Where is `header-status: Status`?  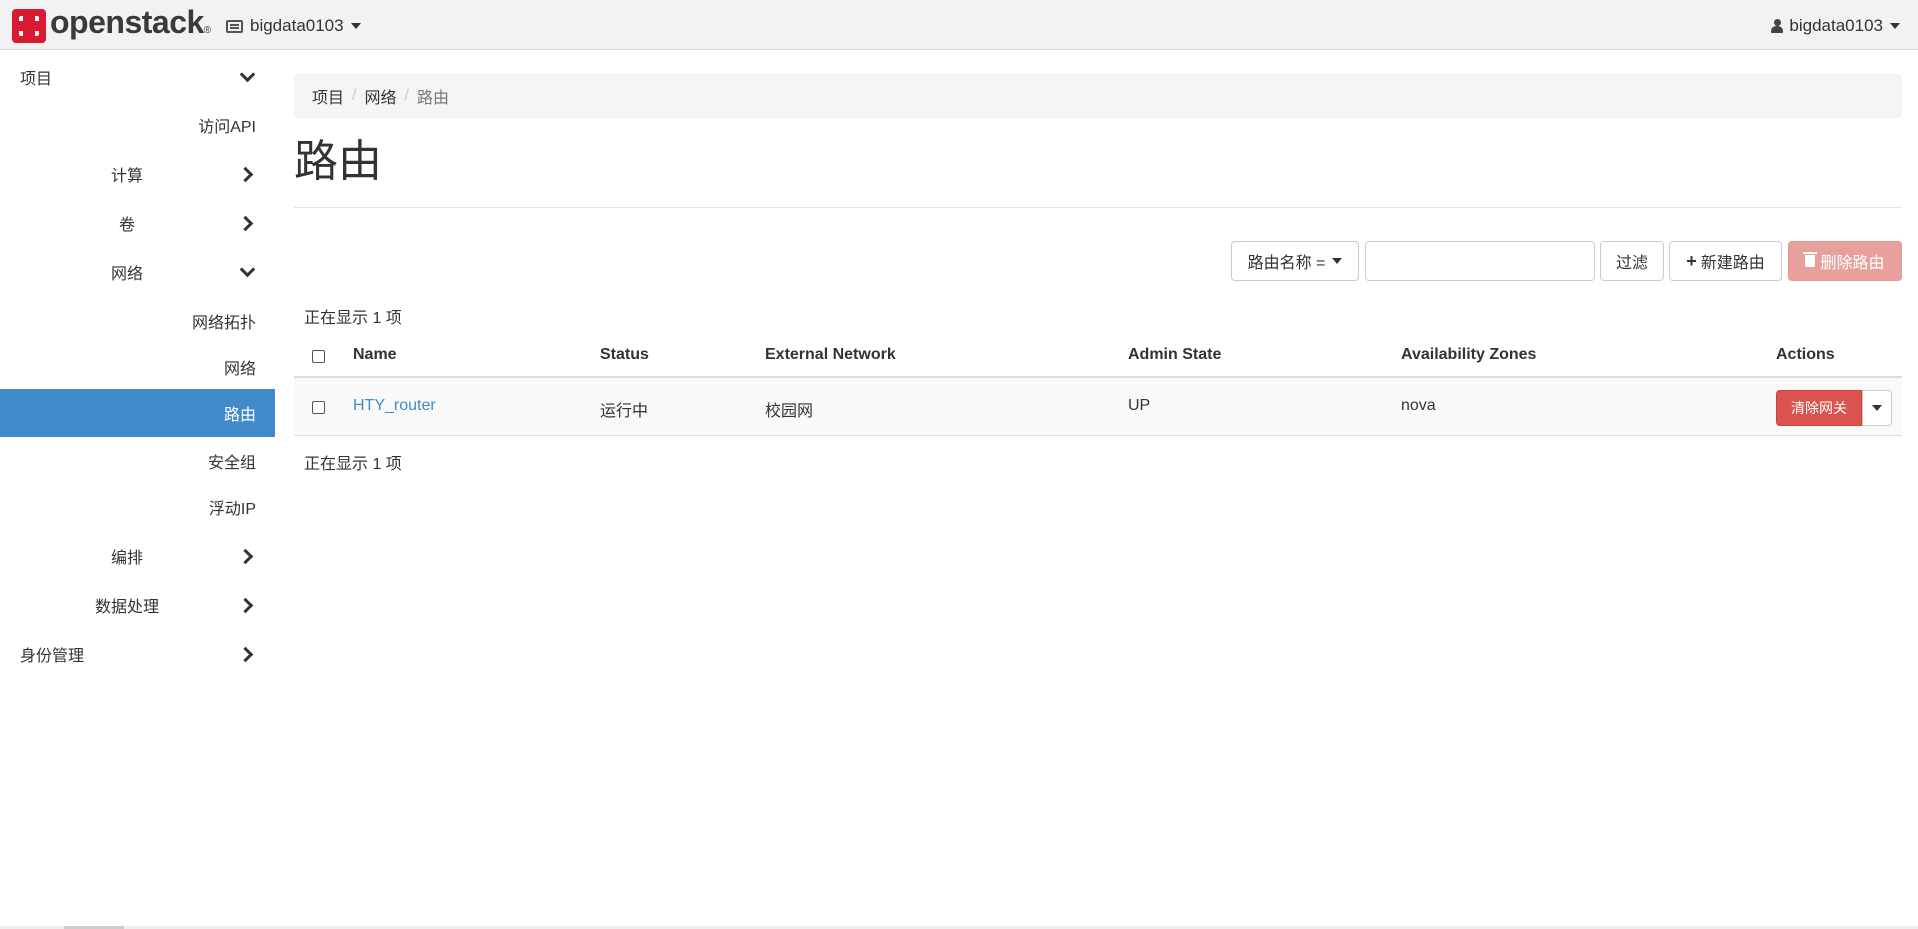
header-status: Status is located at coordinates (624, 355).